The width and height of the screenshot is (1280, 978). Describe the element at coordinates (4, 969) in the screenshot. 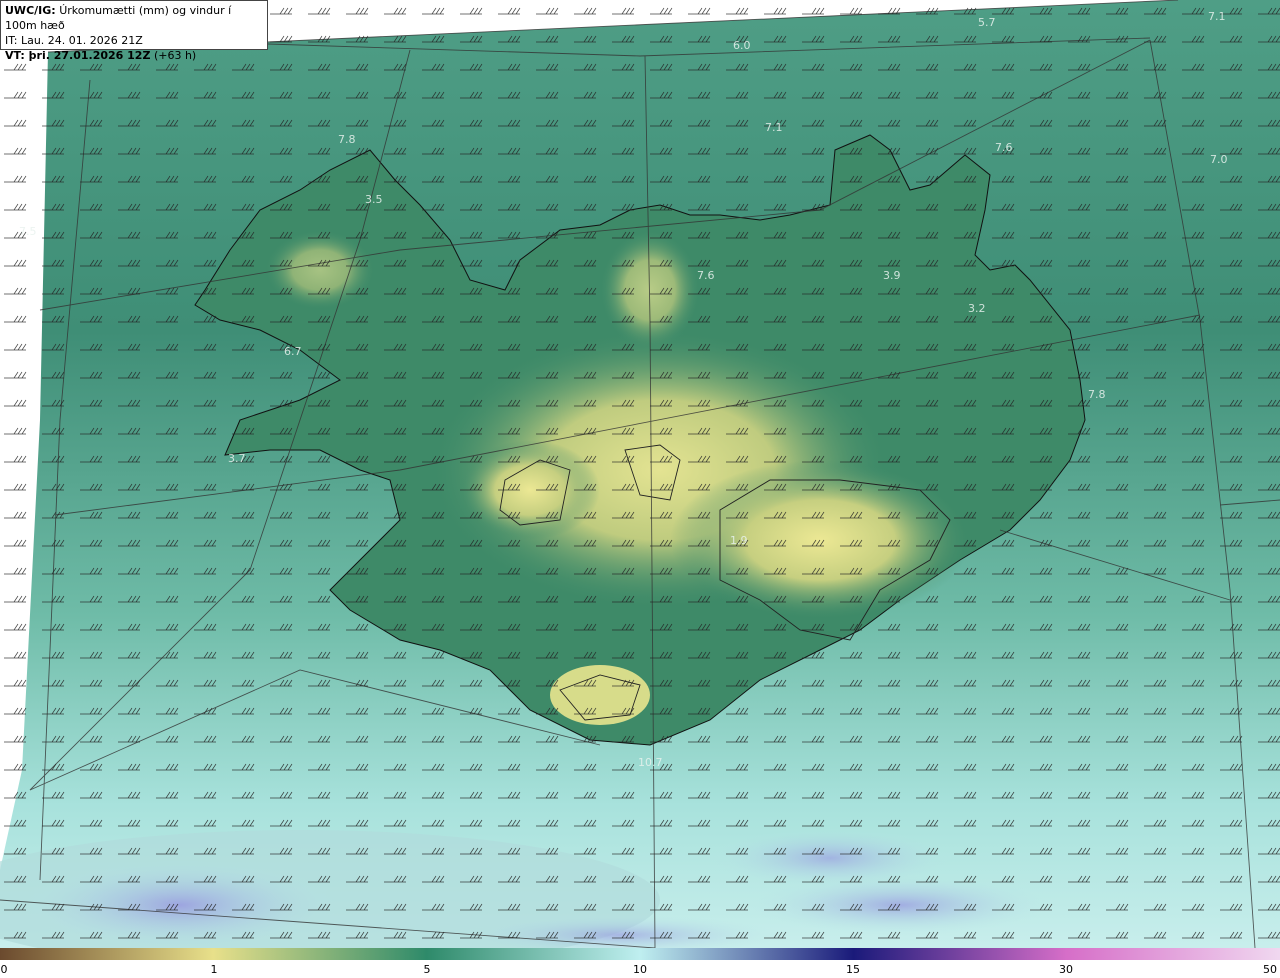

I see `colorbar-tick: 0` at that location.